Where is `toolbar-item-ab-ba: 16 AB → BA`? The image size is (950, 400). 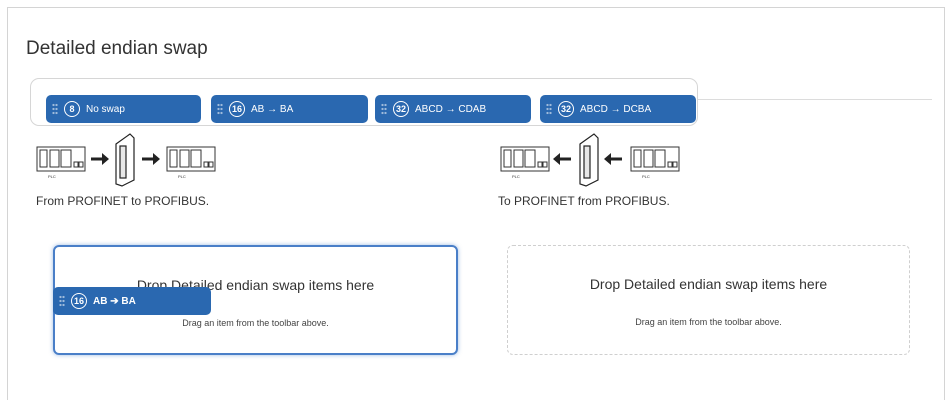
toolbar-item-ab-ba: 16 AB → BA is located at coordinates (289, 109).